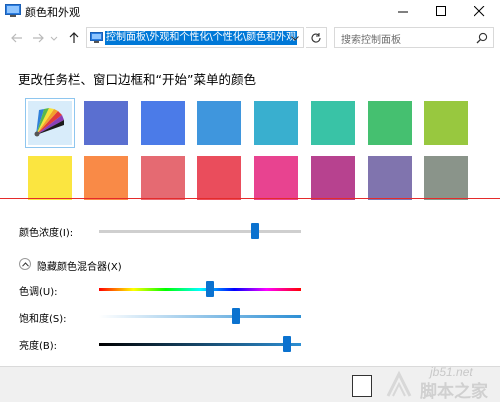 The height and width of the screenshot is (402, 500). I want to click on up-arrow-icon, so click(74, 37).